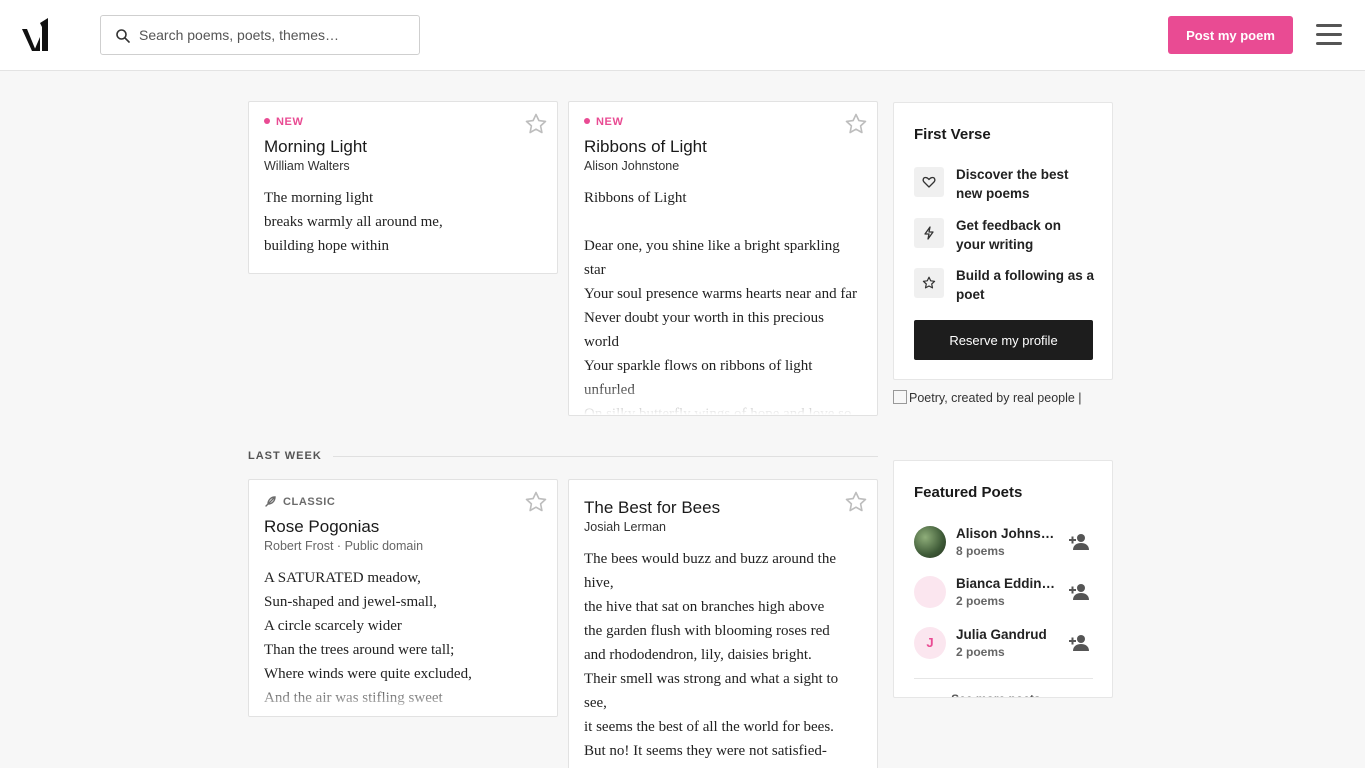 Image resolution: width=1365 pixels, height=768 pixels. I want to click on feature-text: Discover the best new poems, so click(1012, 184).